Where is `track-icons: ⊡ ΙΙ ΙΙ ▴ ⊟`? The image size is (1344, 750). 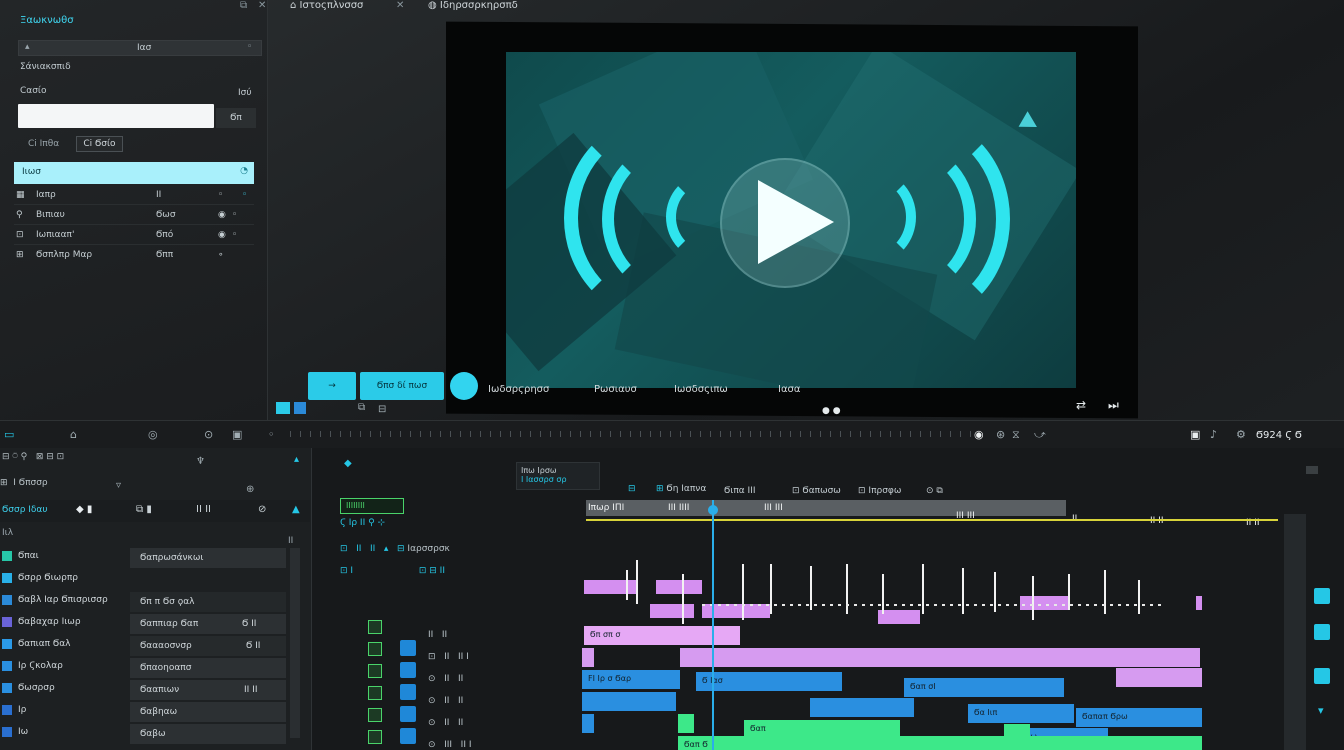
track-icons: ⊡ ΙΙ ΙΙ ▴ ⊟ is located at coordinates (372, 549).